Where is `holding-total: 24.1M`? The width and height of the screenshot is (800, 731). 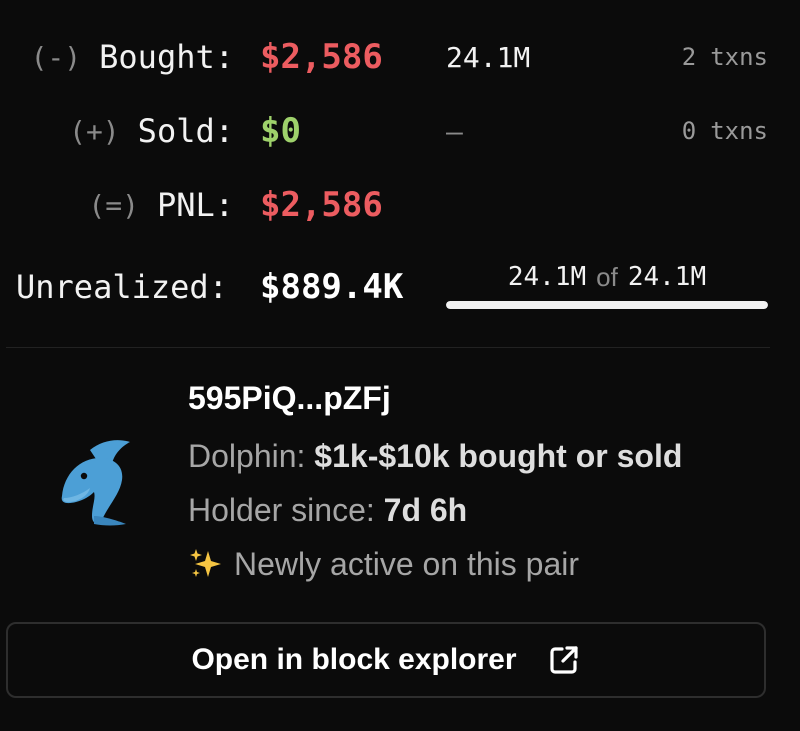
holding-total: 24.1M is located at coordinates (667, 277).